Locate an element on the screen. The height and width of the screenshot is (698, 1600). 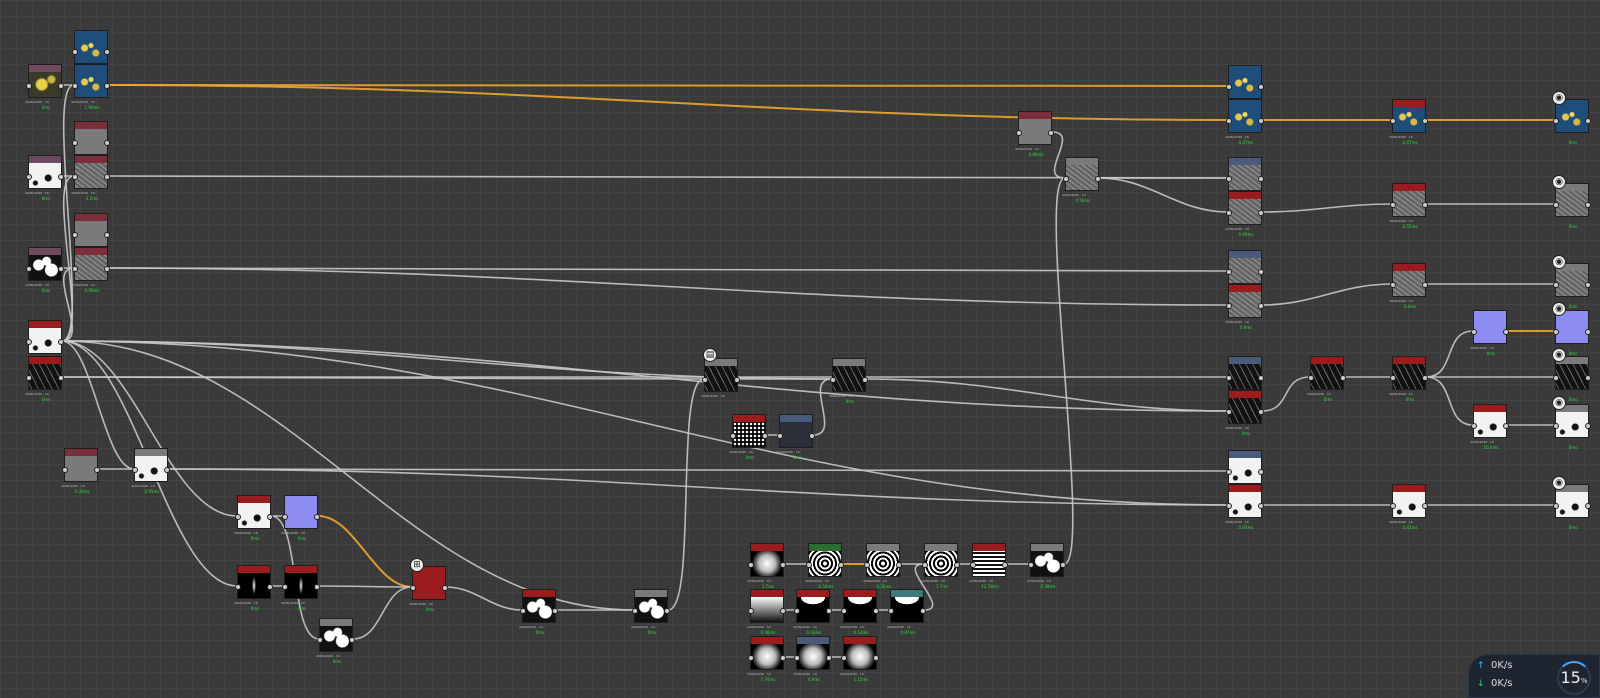
graph-node-m4: 4096x4096 · 16 0ms is located at coordinates (795, 437).